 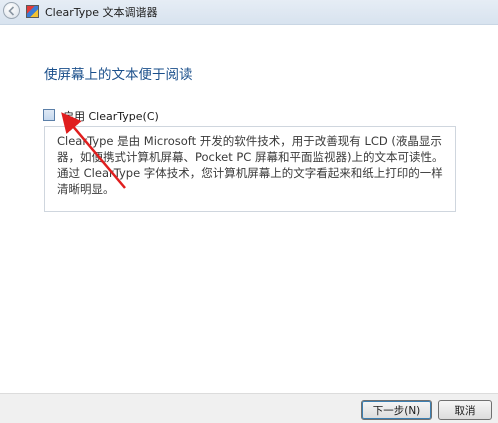 I want to click on cleartype-app-icon, so click(x=32, y=11).